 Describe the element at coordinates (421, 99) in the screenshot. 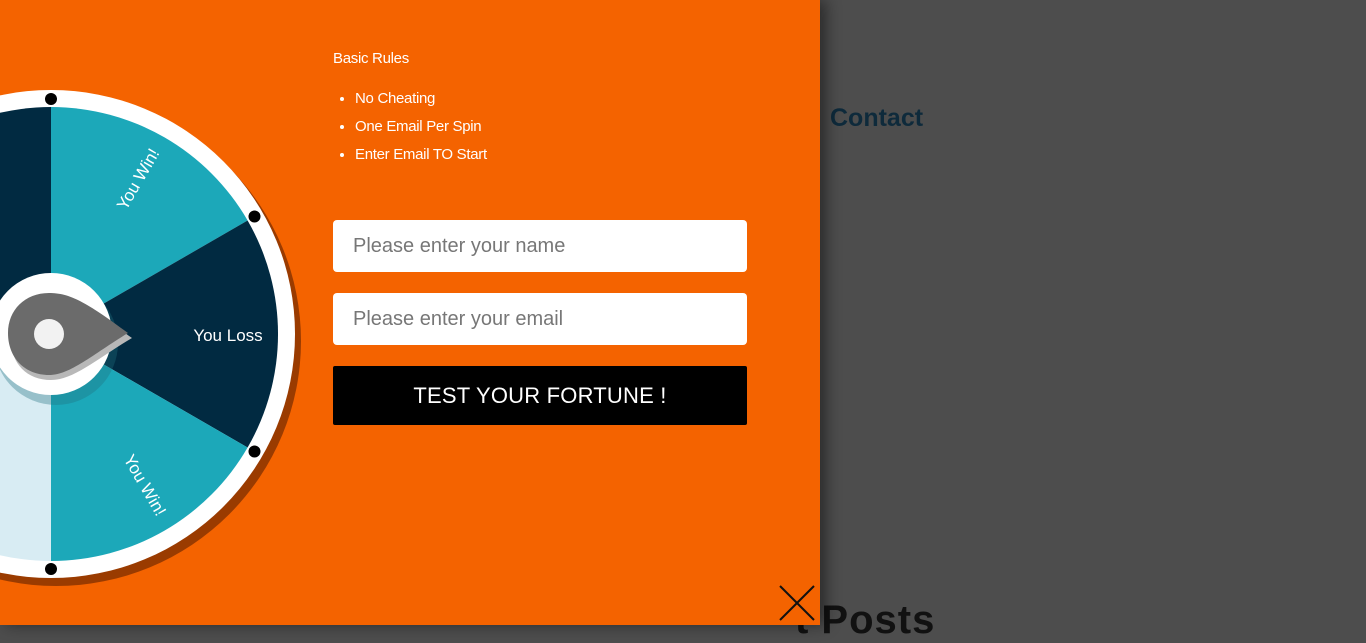

I see `rule-item: No Cheating` at that location.